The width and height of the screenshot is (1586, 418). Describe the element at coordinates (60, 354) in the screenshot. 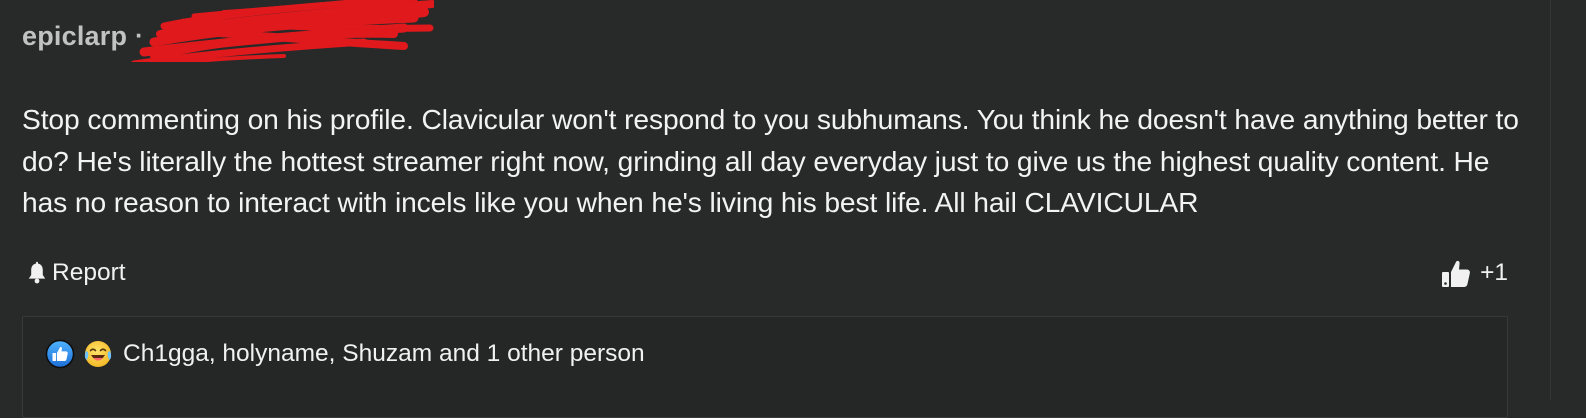

I see `thumbs-up-reaction-icon` at that location.